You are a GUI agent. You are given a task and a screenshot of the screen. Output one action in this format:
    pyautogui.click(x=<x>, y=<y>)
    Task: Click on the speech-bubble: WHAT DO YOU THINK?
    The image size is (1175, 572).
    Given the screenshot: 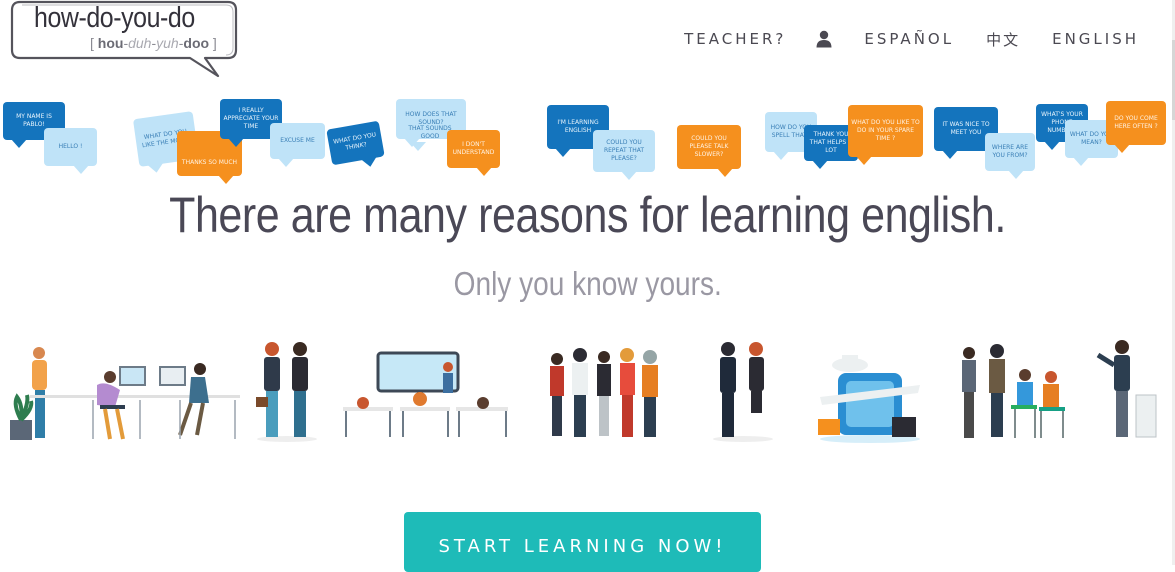 What is the action you would take?
    pyautogui.click(x=355, y=143)
    